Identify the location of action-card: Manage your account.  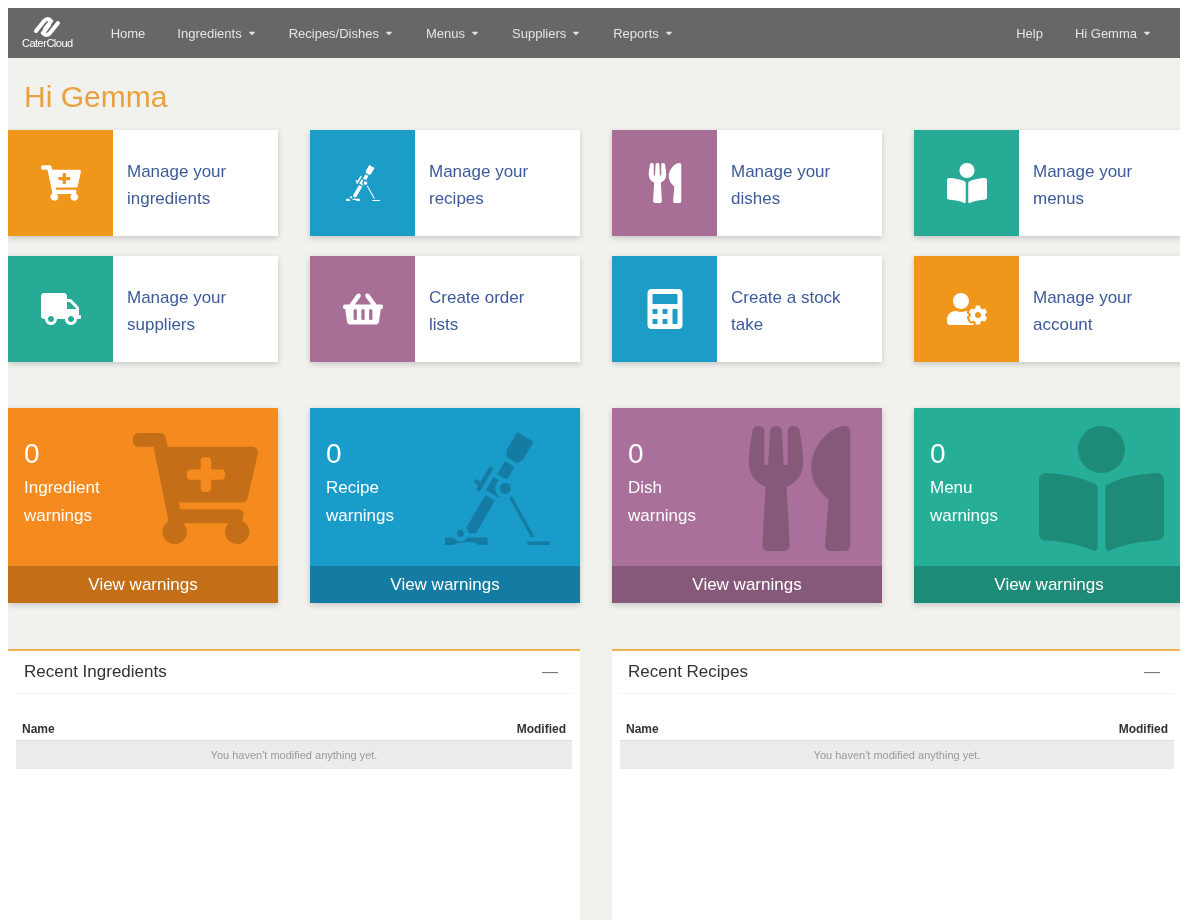
(1047, 309).